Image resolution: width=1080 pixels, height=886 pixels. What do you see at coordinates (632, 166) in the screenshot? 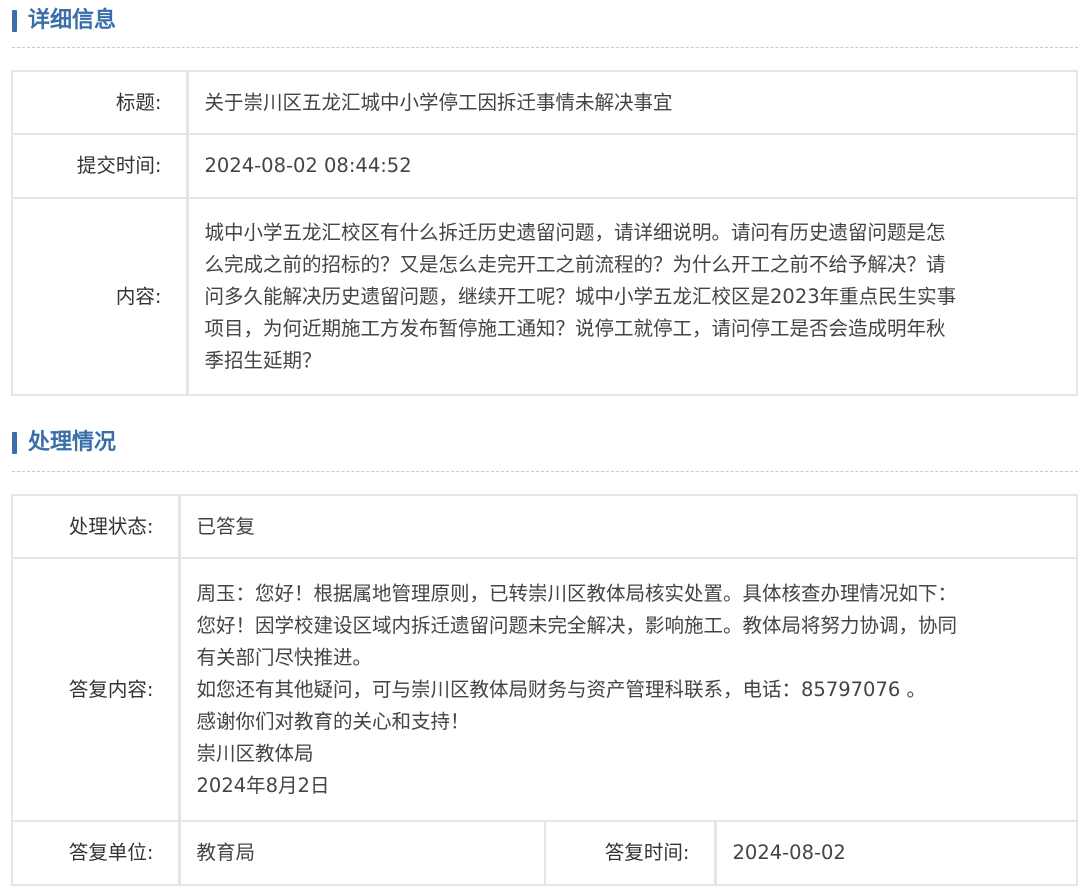
I see `submit-time-value: 2024-08-02 08:44:52` at bounding box center [632, 166].